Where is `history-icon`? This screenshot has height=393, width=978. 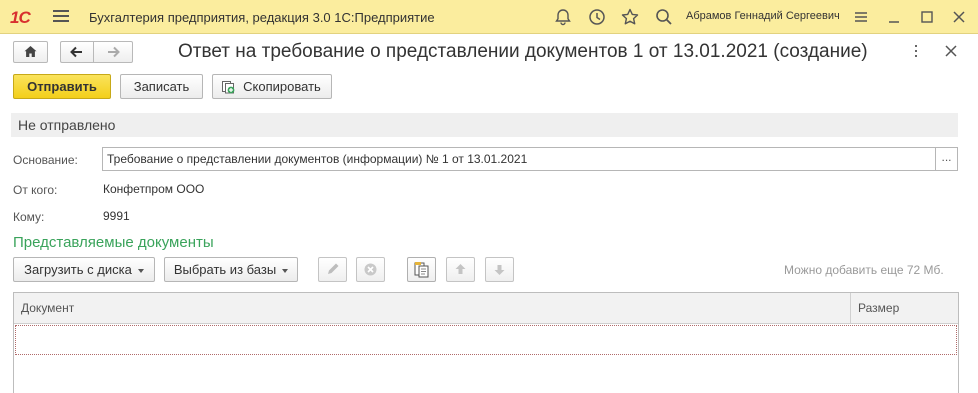 history-icon is located at coordinates (597, 17).